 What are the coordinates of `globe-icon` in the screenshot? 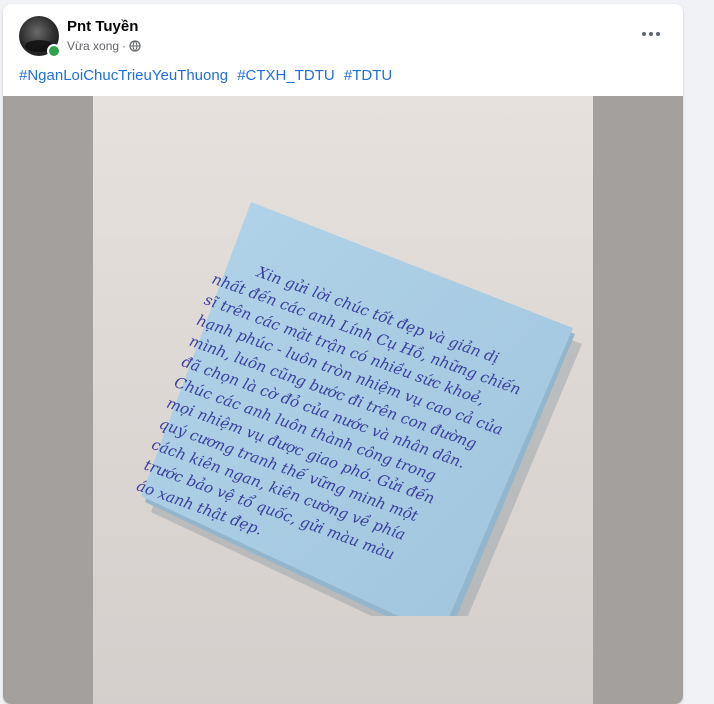 It's located at (135, 46).